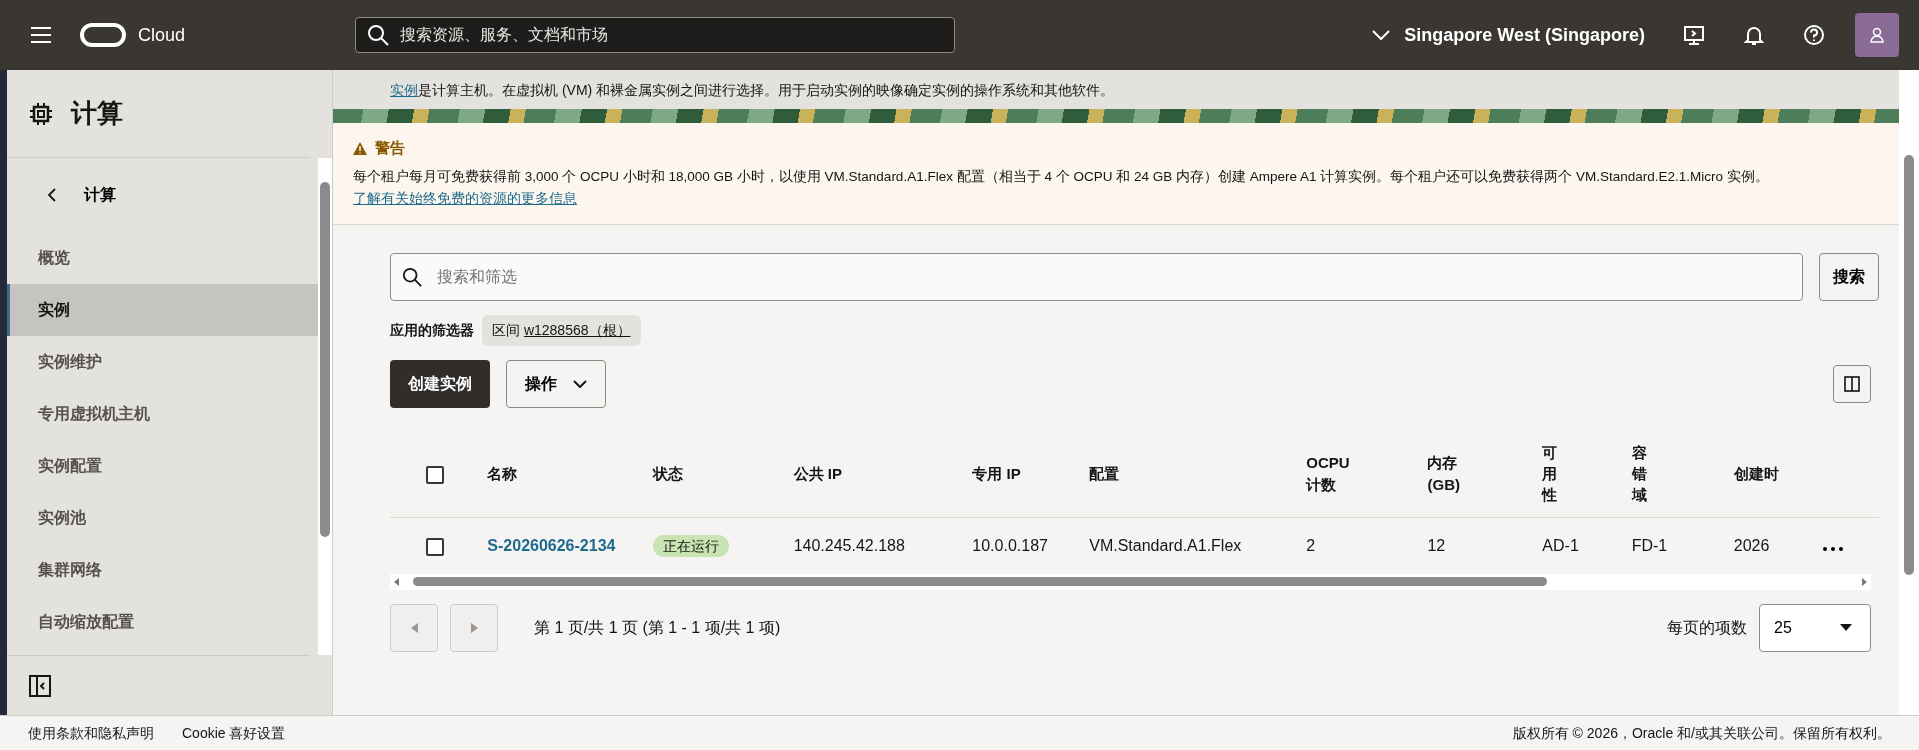  What do you see at coordinates (1754, 35) in the screenshot?
I see `notification-icon` at bounding box center [1754, 35].